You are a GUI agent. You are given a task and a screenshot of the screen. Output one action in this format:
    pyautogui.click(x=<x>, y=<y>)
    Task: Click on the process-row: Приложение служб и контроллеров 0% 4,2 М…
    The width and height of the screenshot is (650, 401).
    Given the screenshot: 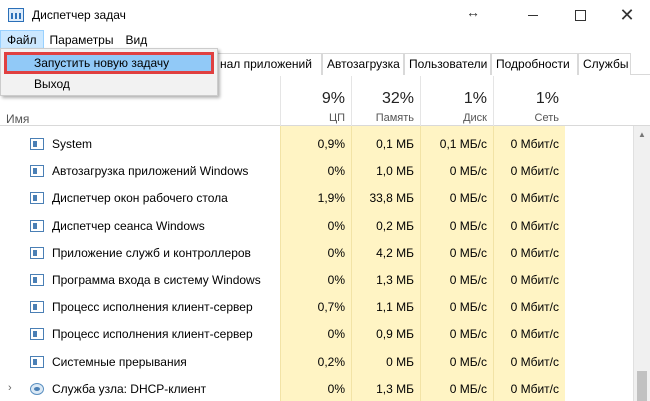 What is the action you would take?
    pyautogui.click(x=316, y=253)
    